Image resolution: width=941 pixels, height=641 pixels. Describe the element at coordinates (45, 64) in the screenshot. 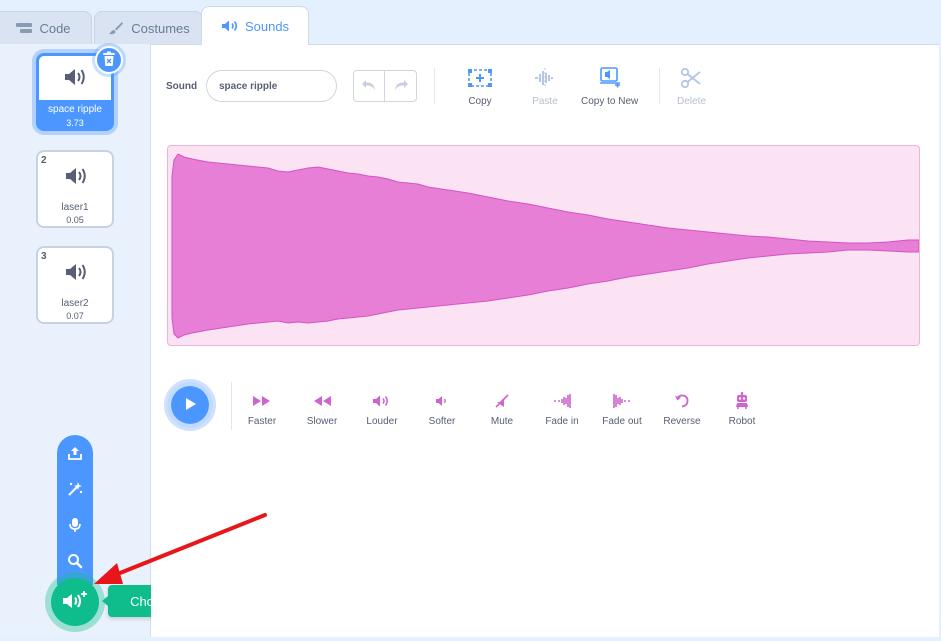

I see `sound-index: 1` at that location.